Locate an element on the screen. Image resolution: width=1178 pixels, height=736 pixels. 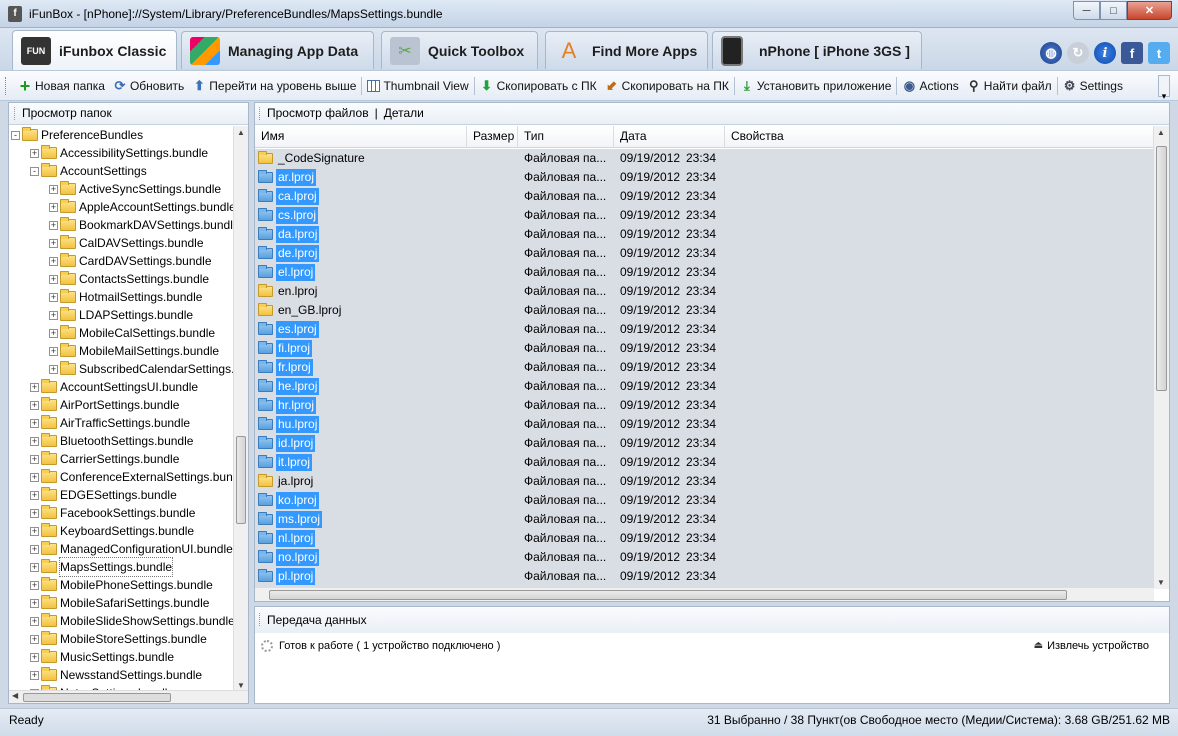
up-level-button: ⬆ Перейти на уровень выше is located at coordinates (274, 86).